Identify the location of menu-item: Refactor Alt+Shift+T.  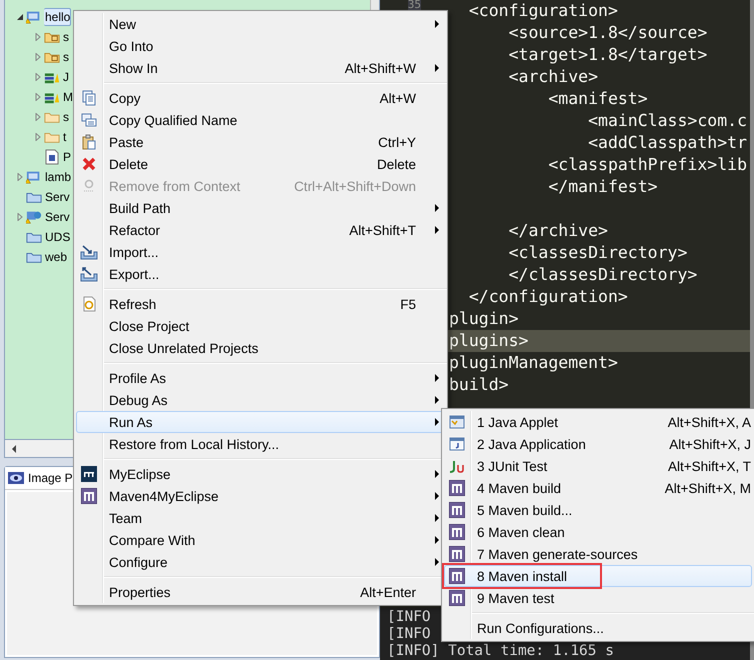
(260, 230).